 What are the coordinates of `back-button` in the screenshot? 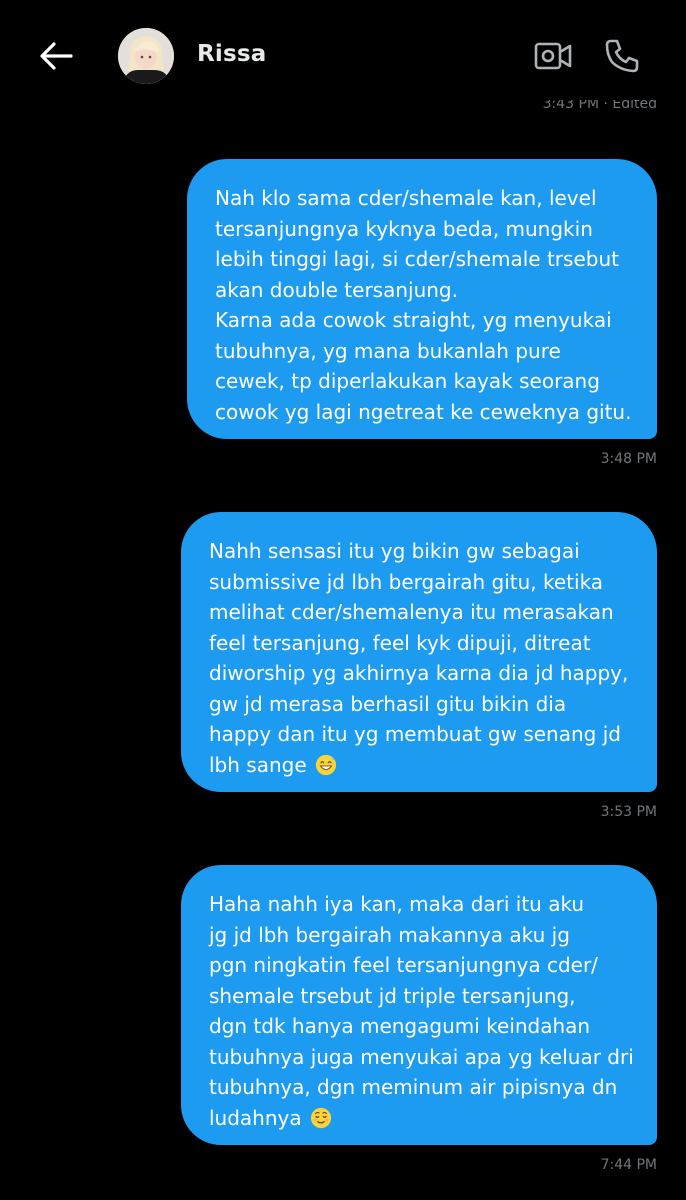 It's located at (56, 56).